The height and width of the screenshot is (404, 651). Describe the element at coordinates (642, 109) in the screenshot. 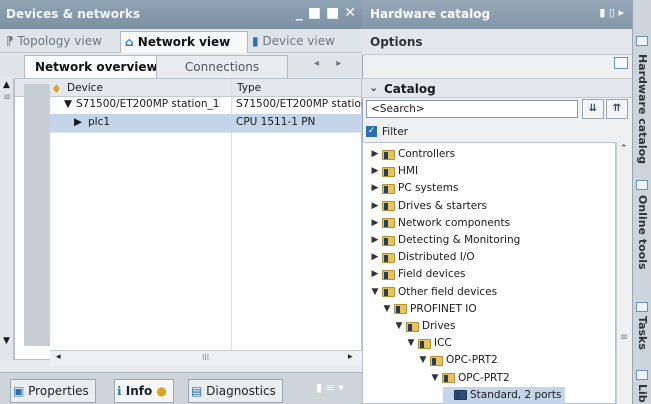

I see `rail-tab-hardware-catalog: Hardware catalog` at that location.